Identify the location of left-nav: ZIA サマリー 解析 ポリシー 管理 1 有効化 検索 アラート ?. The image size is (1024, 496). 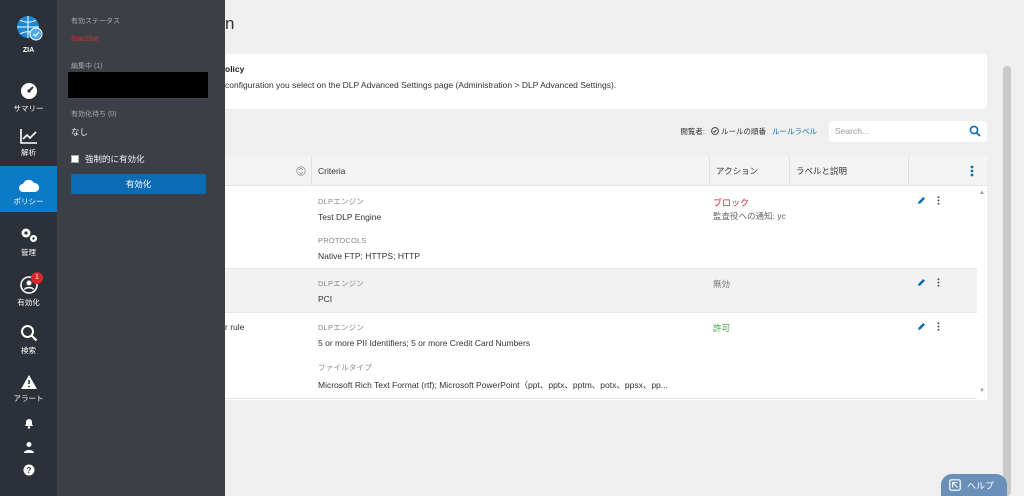
(28, 248).